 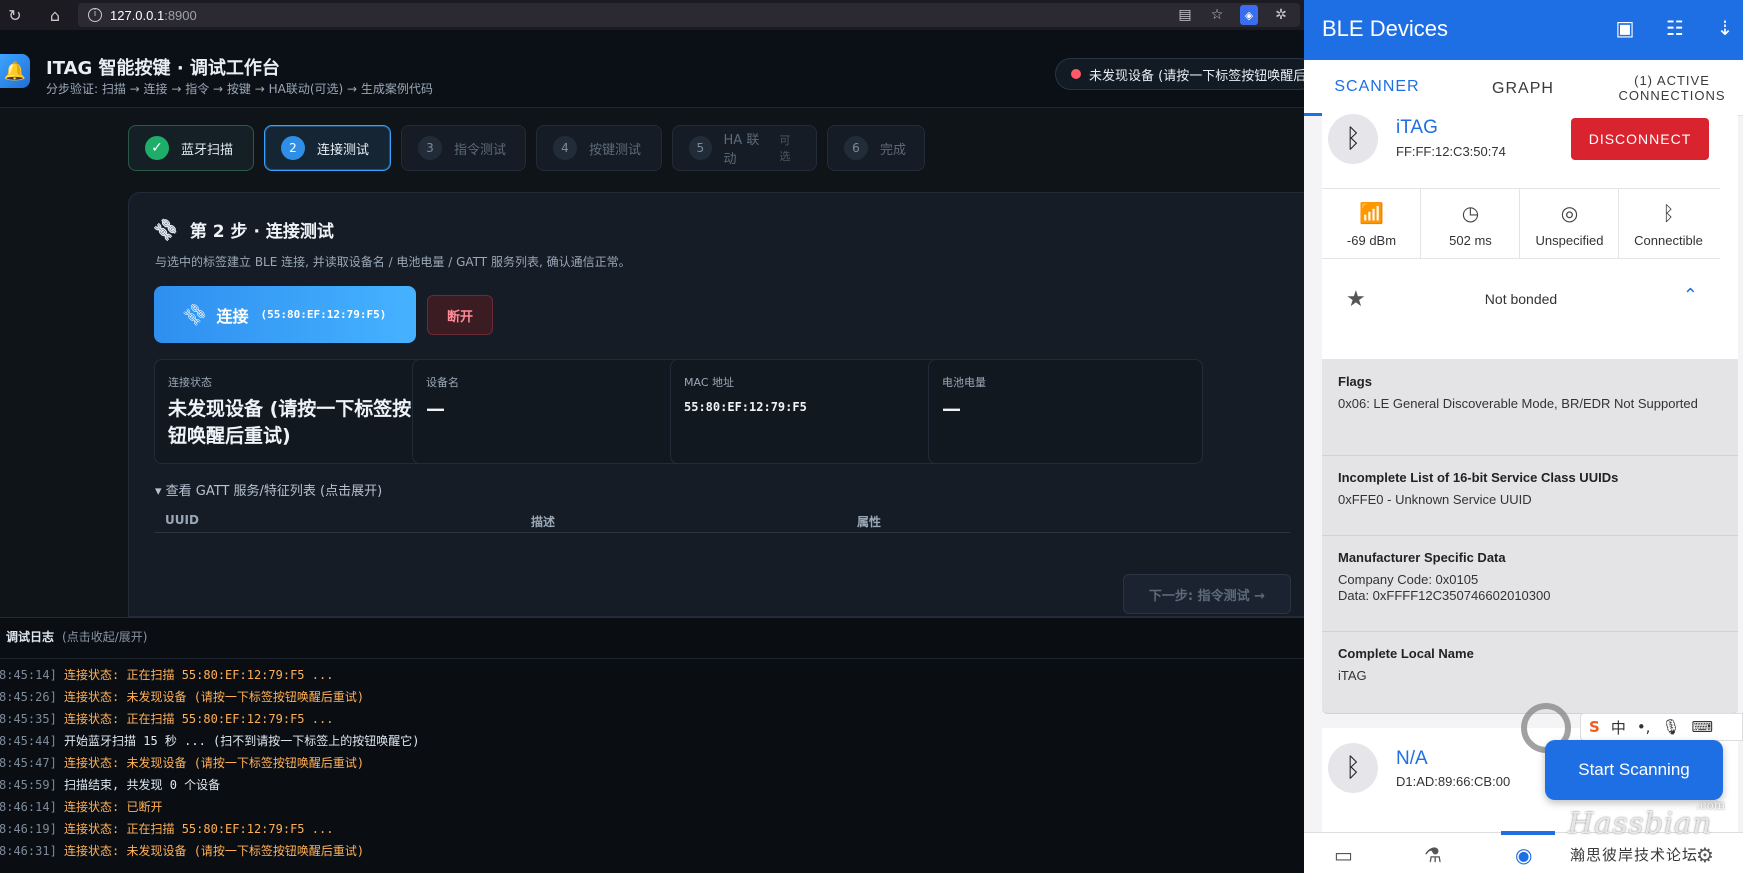 What do you see at coordinates (435, 409) in the screenshot?
I see `card-value: —` at bounding box center [435, 409].